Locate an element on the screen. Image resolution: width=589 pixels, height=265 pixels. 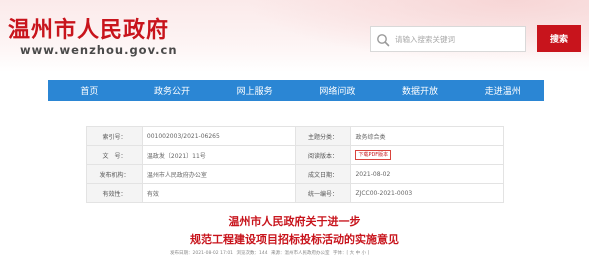
site-url: www.wenzhou.gov.cn is located at coordinates (99, 50).